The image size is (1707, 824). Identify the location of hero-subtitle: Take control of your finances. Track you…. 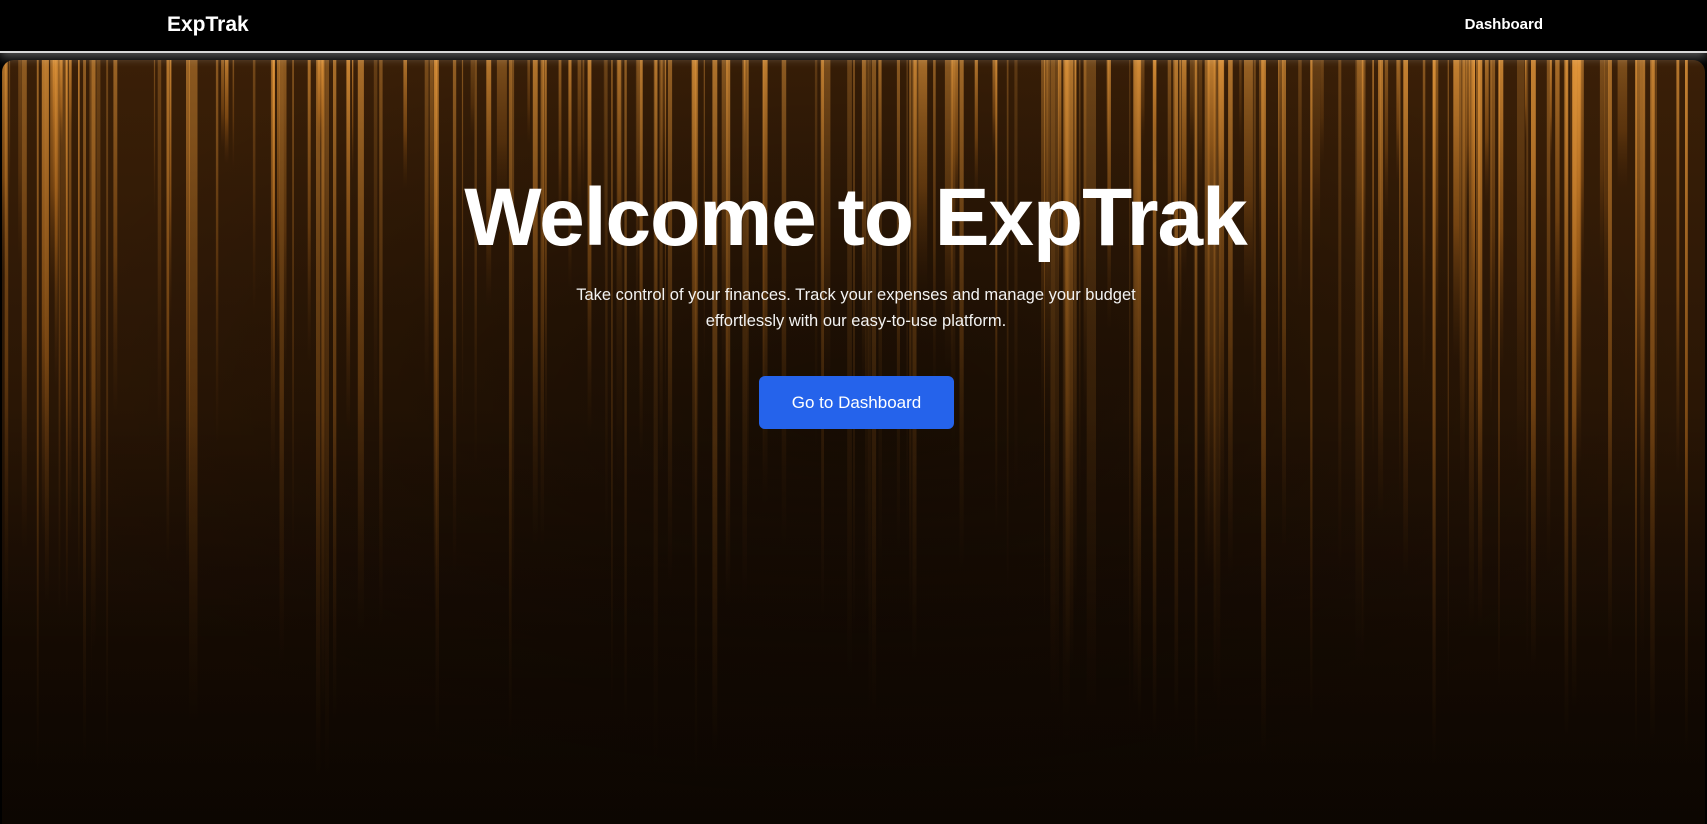
(856, 308).